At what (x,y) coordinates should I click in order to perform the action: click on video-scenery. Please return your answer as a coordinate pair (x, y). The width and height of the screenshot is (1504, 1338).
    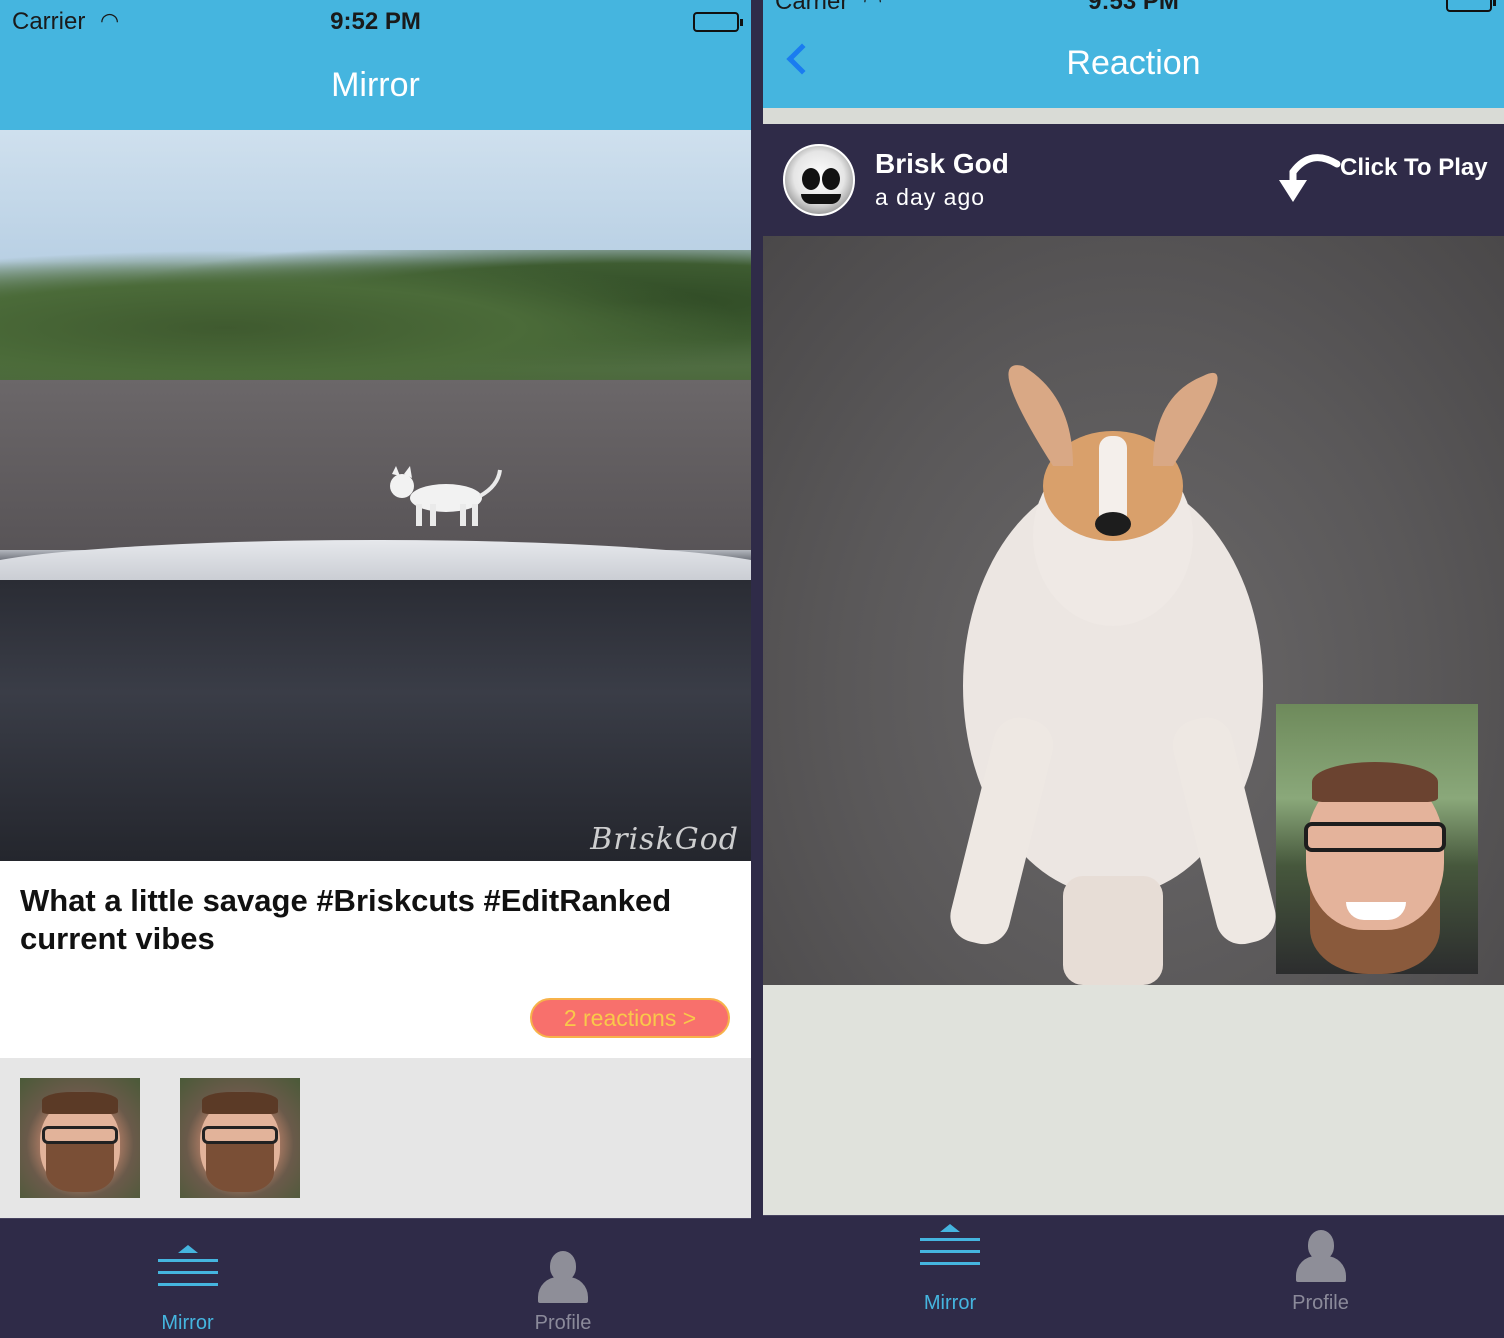
    Looking at the image, I should click on (375, 315).